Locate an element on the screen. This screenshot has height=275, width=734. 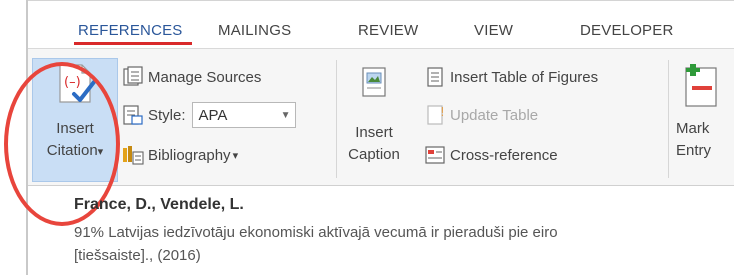
window-frame-top is located at coordinates (380, 0).